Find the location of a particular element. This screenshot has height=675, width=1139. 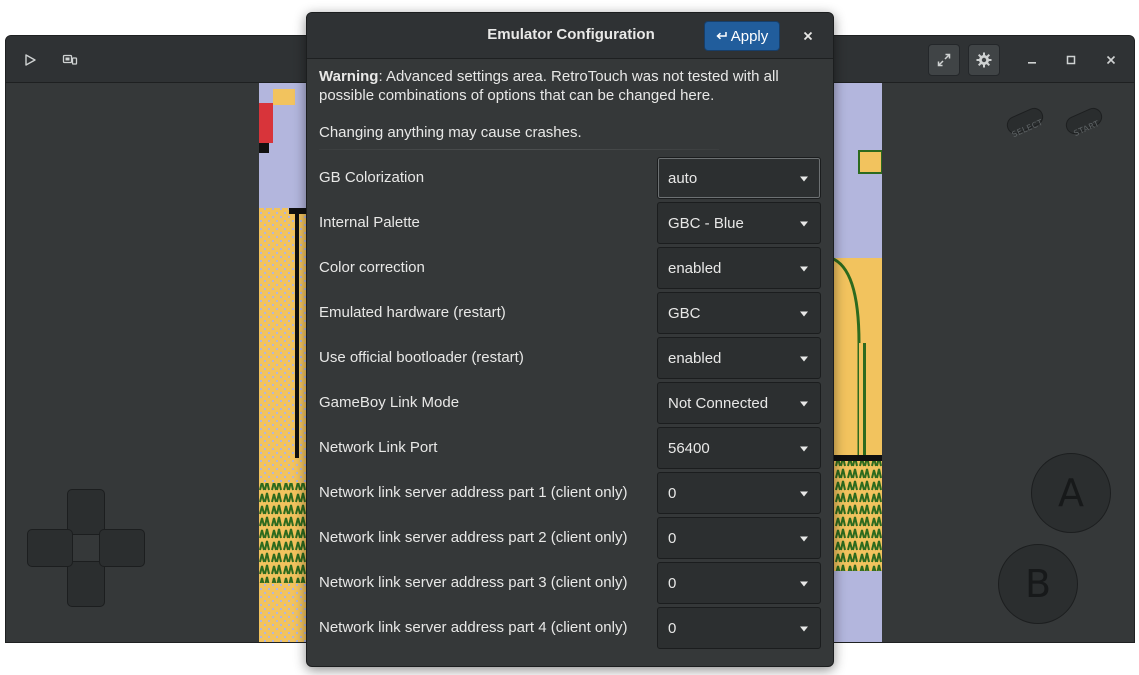

minimize-icon is located at coordinates (1032, 63).